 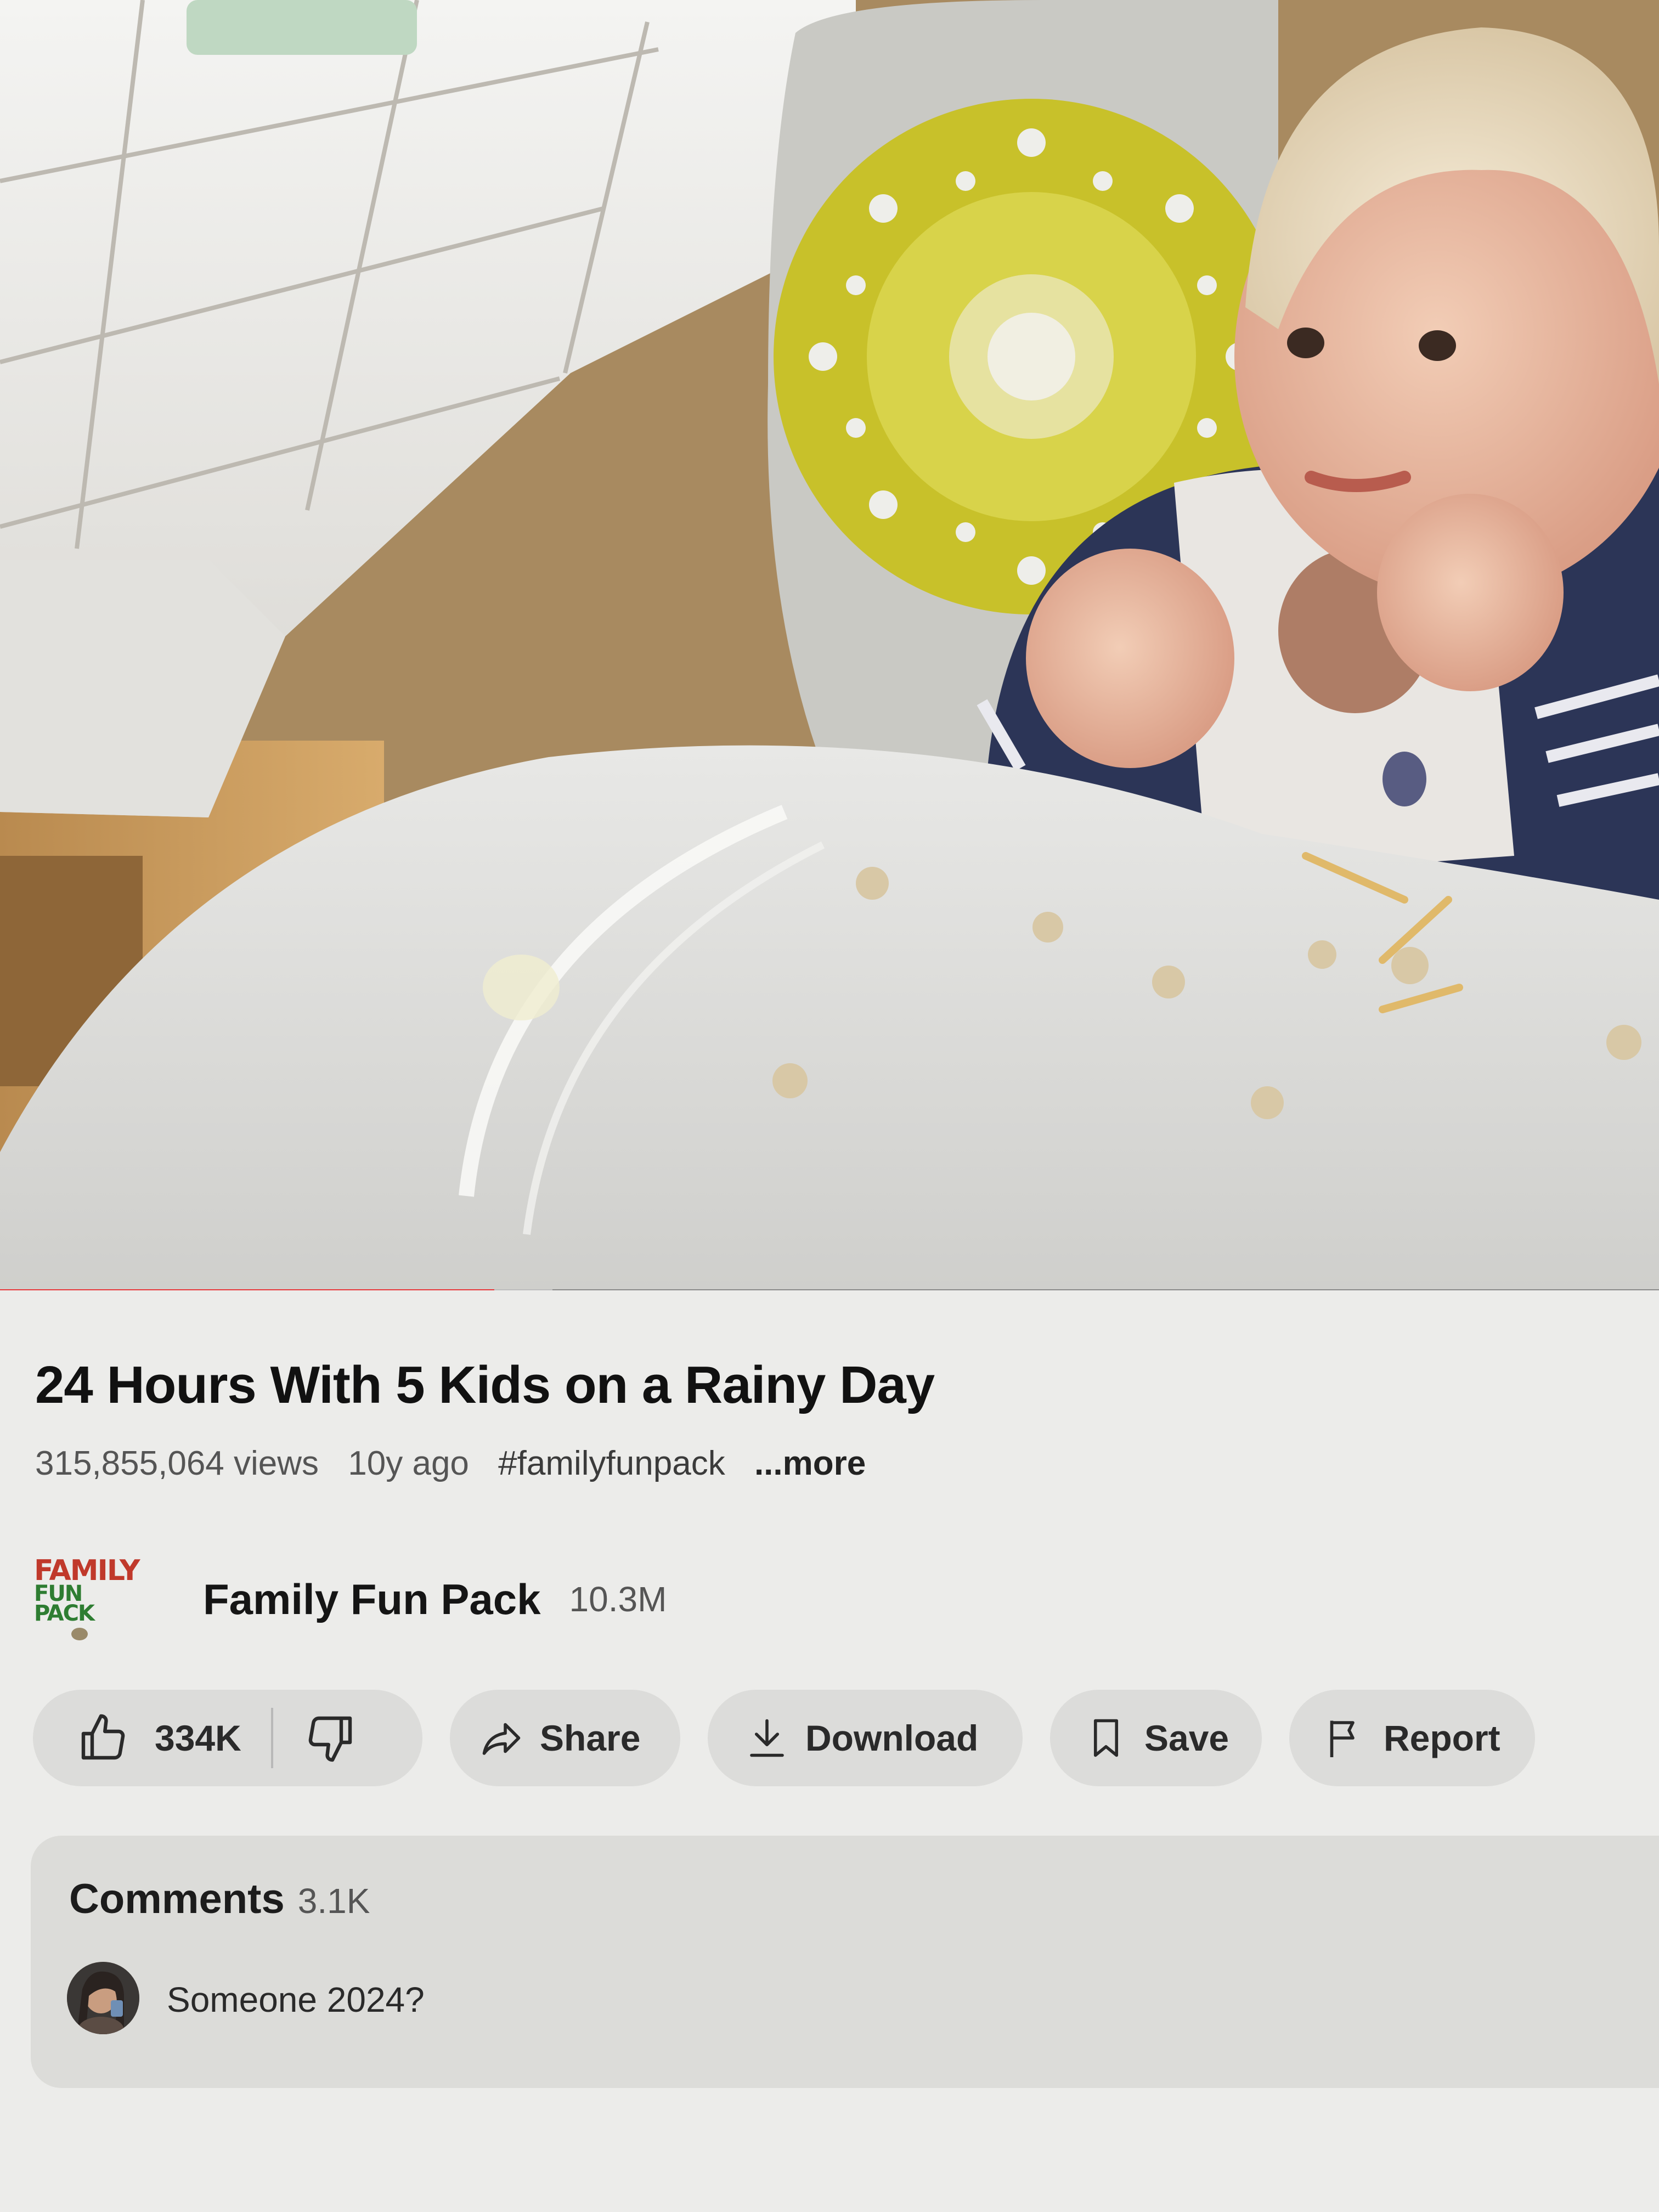 I want to click on channel-name: Family Fun Pack, so click(x=372, y=1599).